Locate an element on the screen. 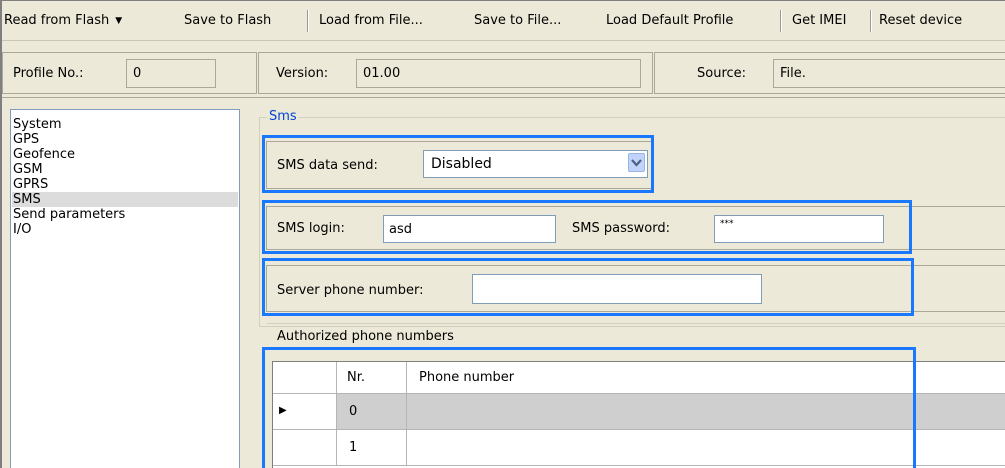  profile-number-field: 0 is located at coordinates (171, 73).